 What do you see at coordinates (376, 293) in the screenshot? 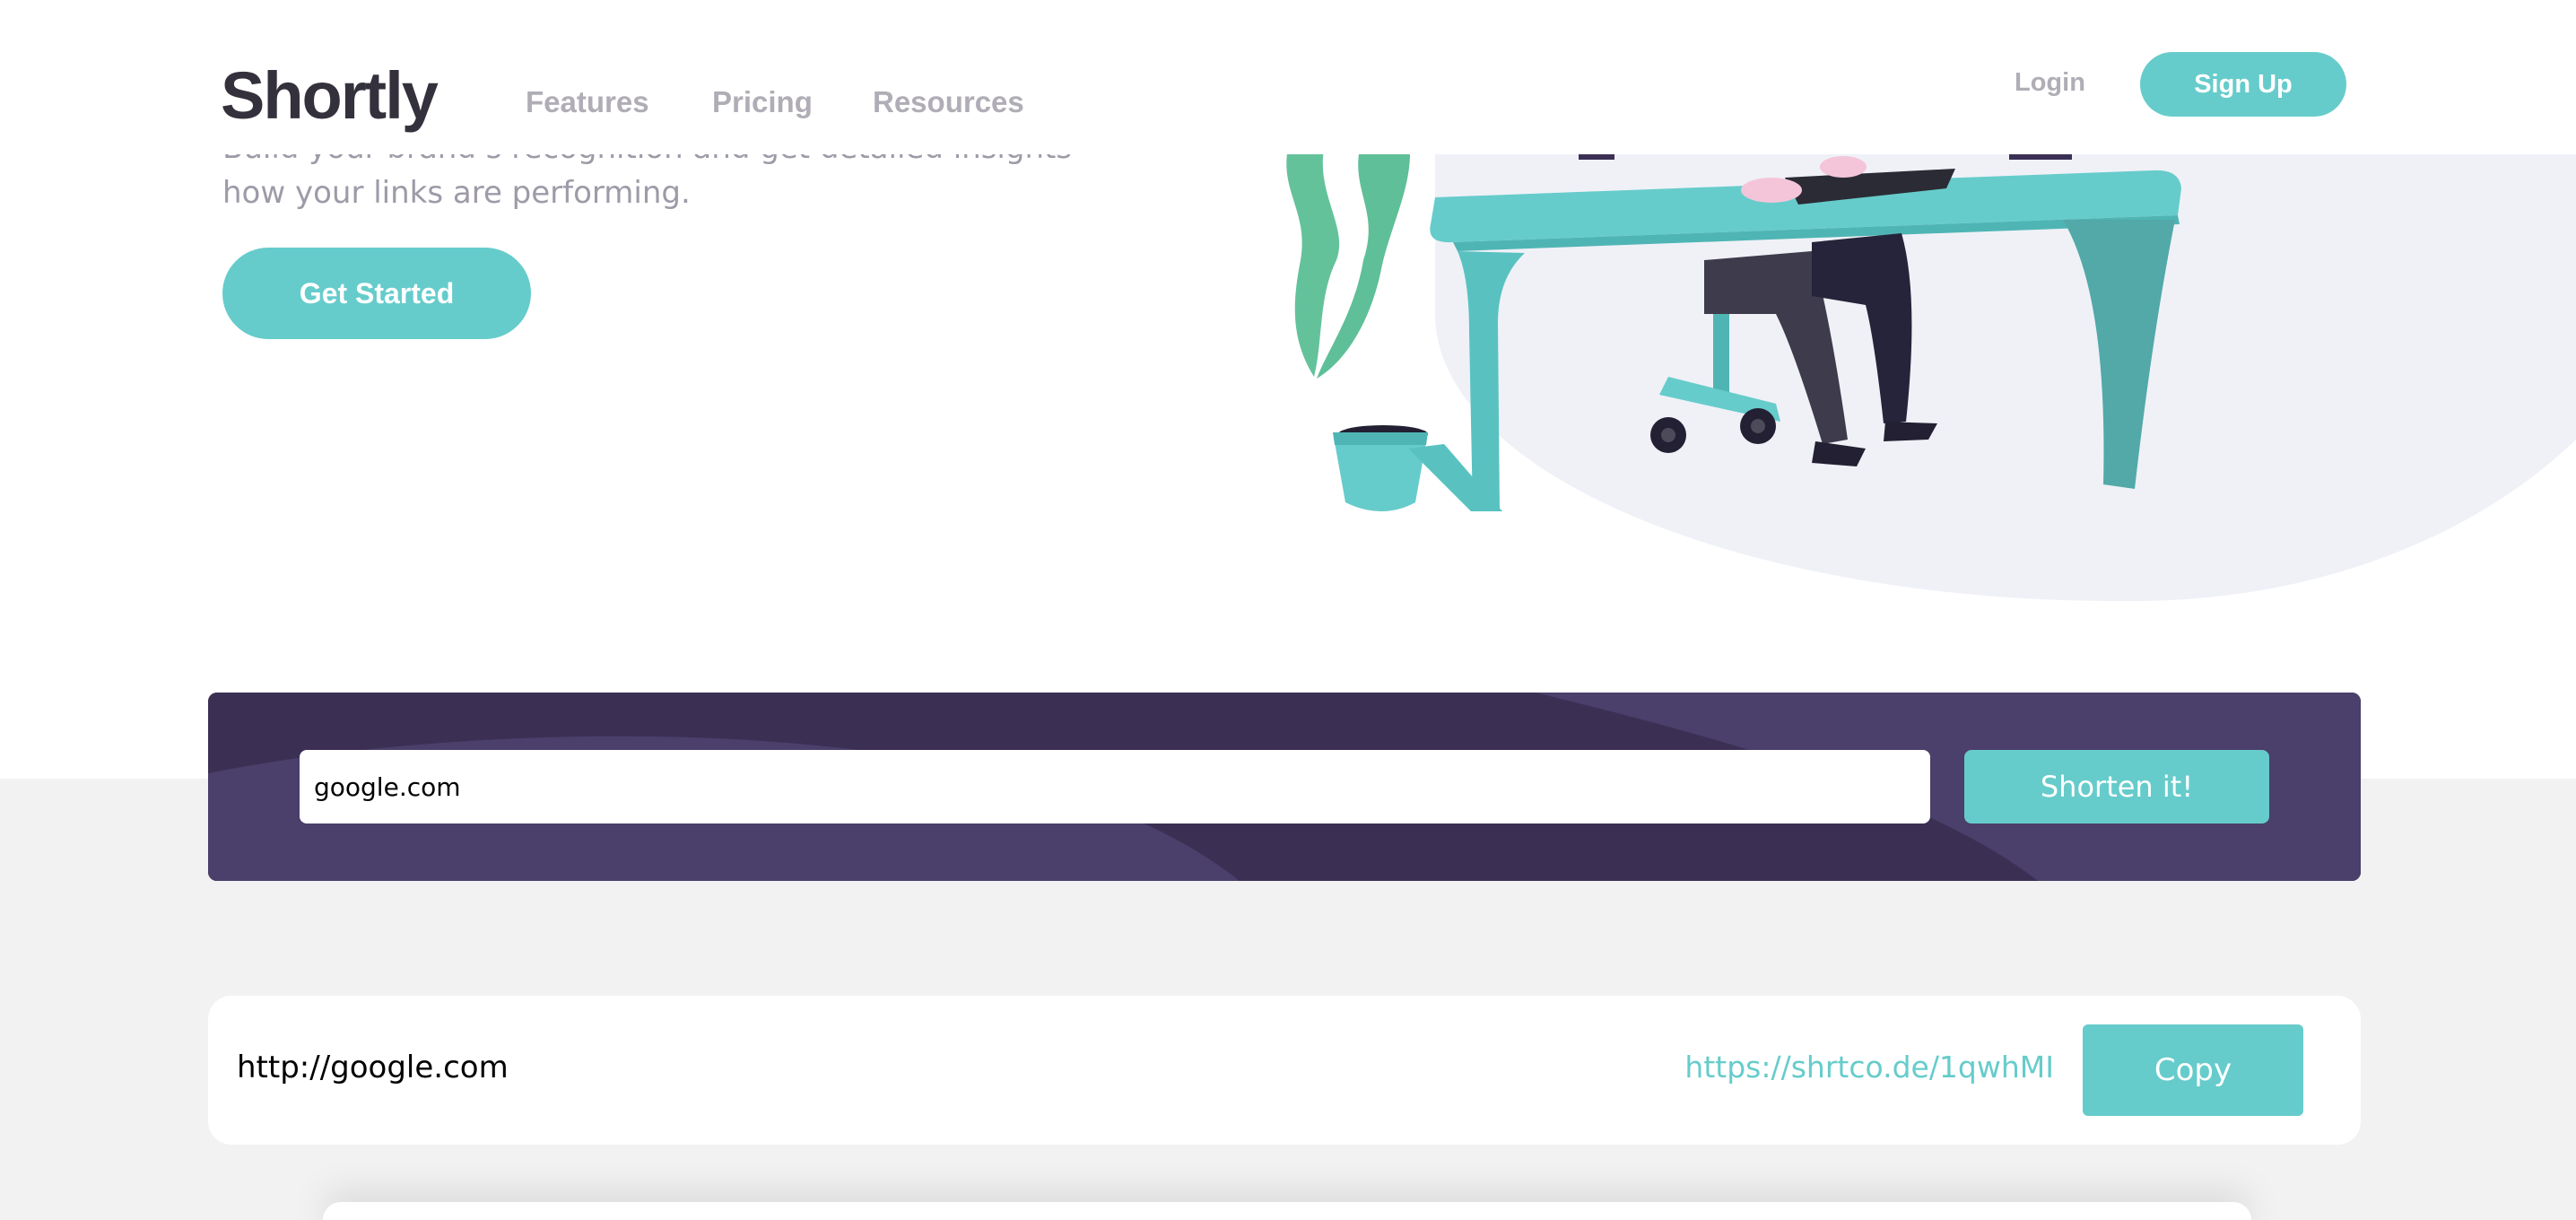
I see `get-started-button: Get Started` at bounding box center [376, 293].